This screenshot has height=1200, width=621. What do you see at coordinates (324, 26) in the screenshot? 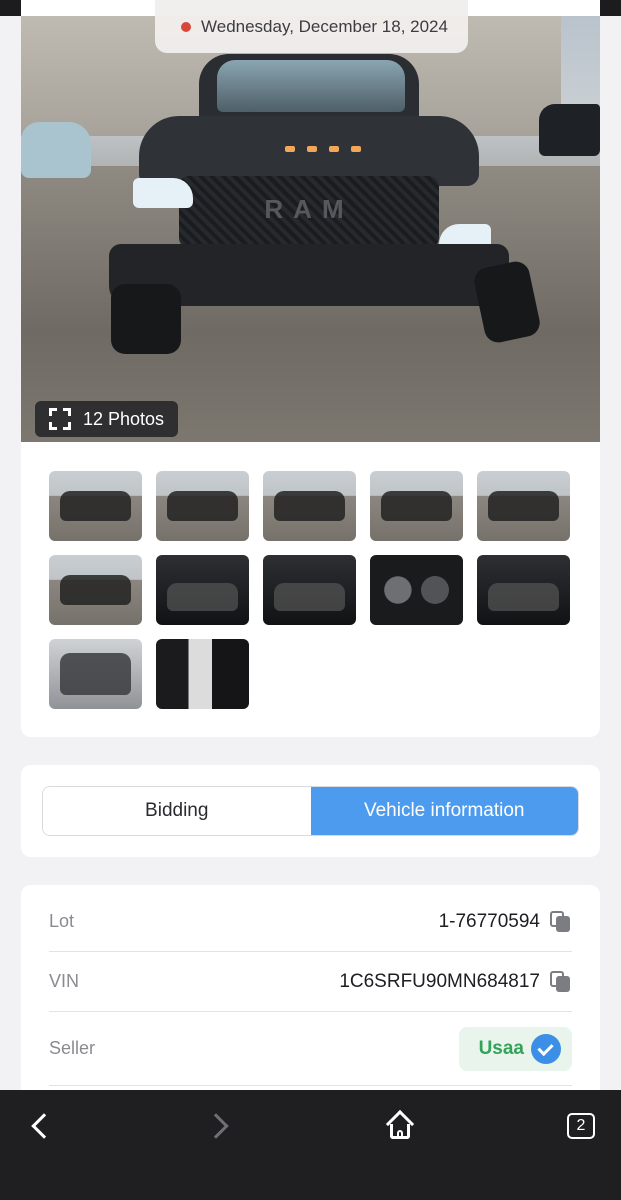
I see `sale-date: Wednesday, December 18, 2024` at bounding box center [324, 26].